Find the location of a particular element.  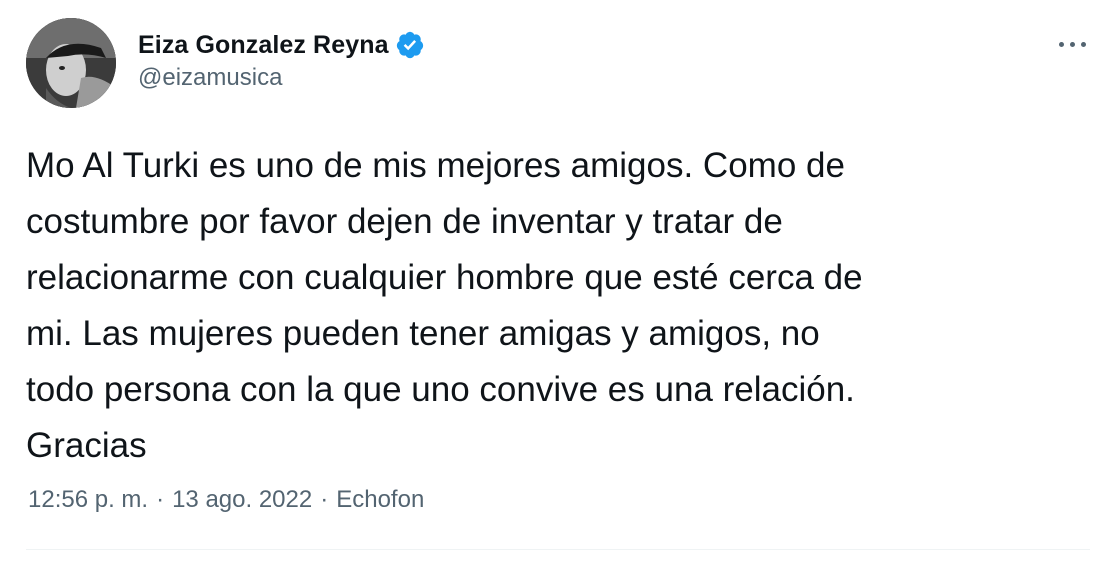

more-options-icon is located at coordinates (1072, 44).